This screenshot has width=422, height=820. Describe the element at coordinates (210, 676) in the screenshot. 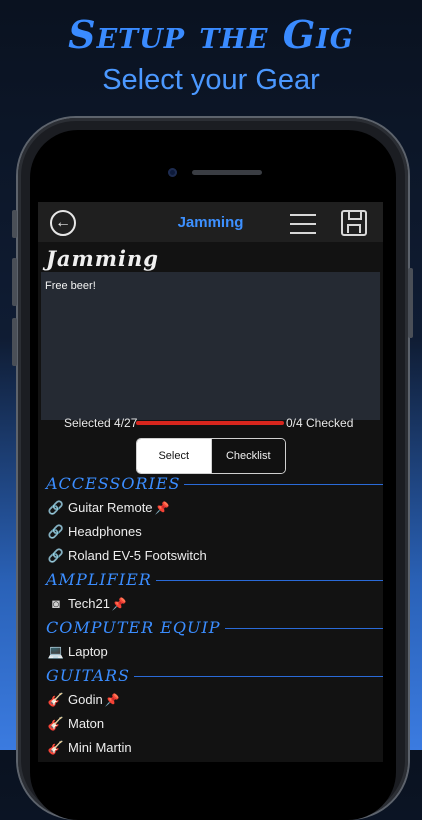

I see `section-header: GUITARS` at that location.